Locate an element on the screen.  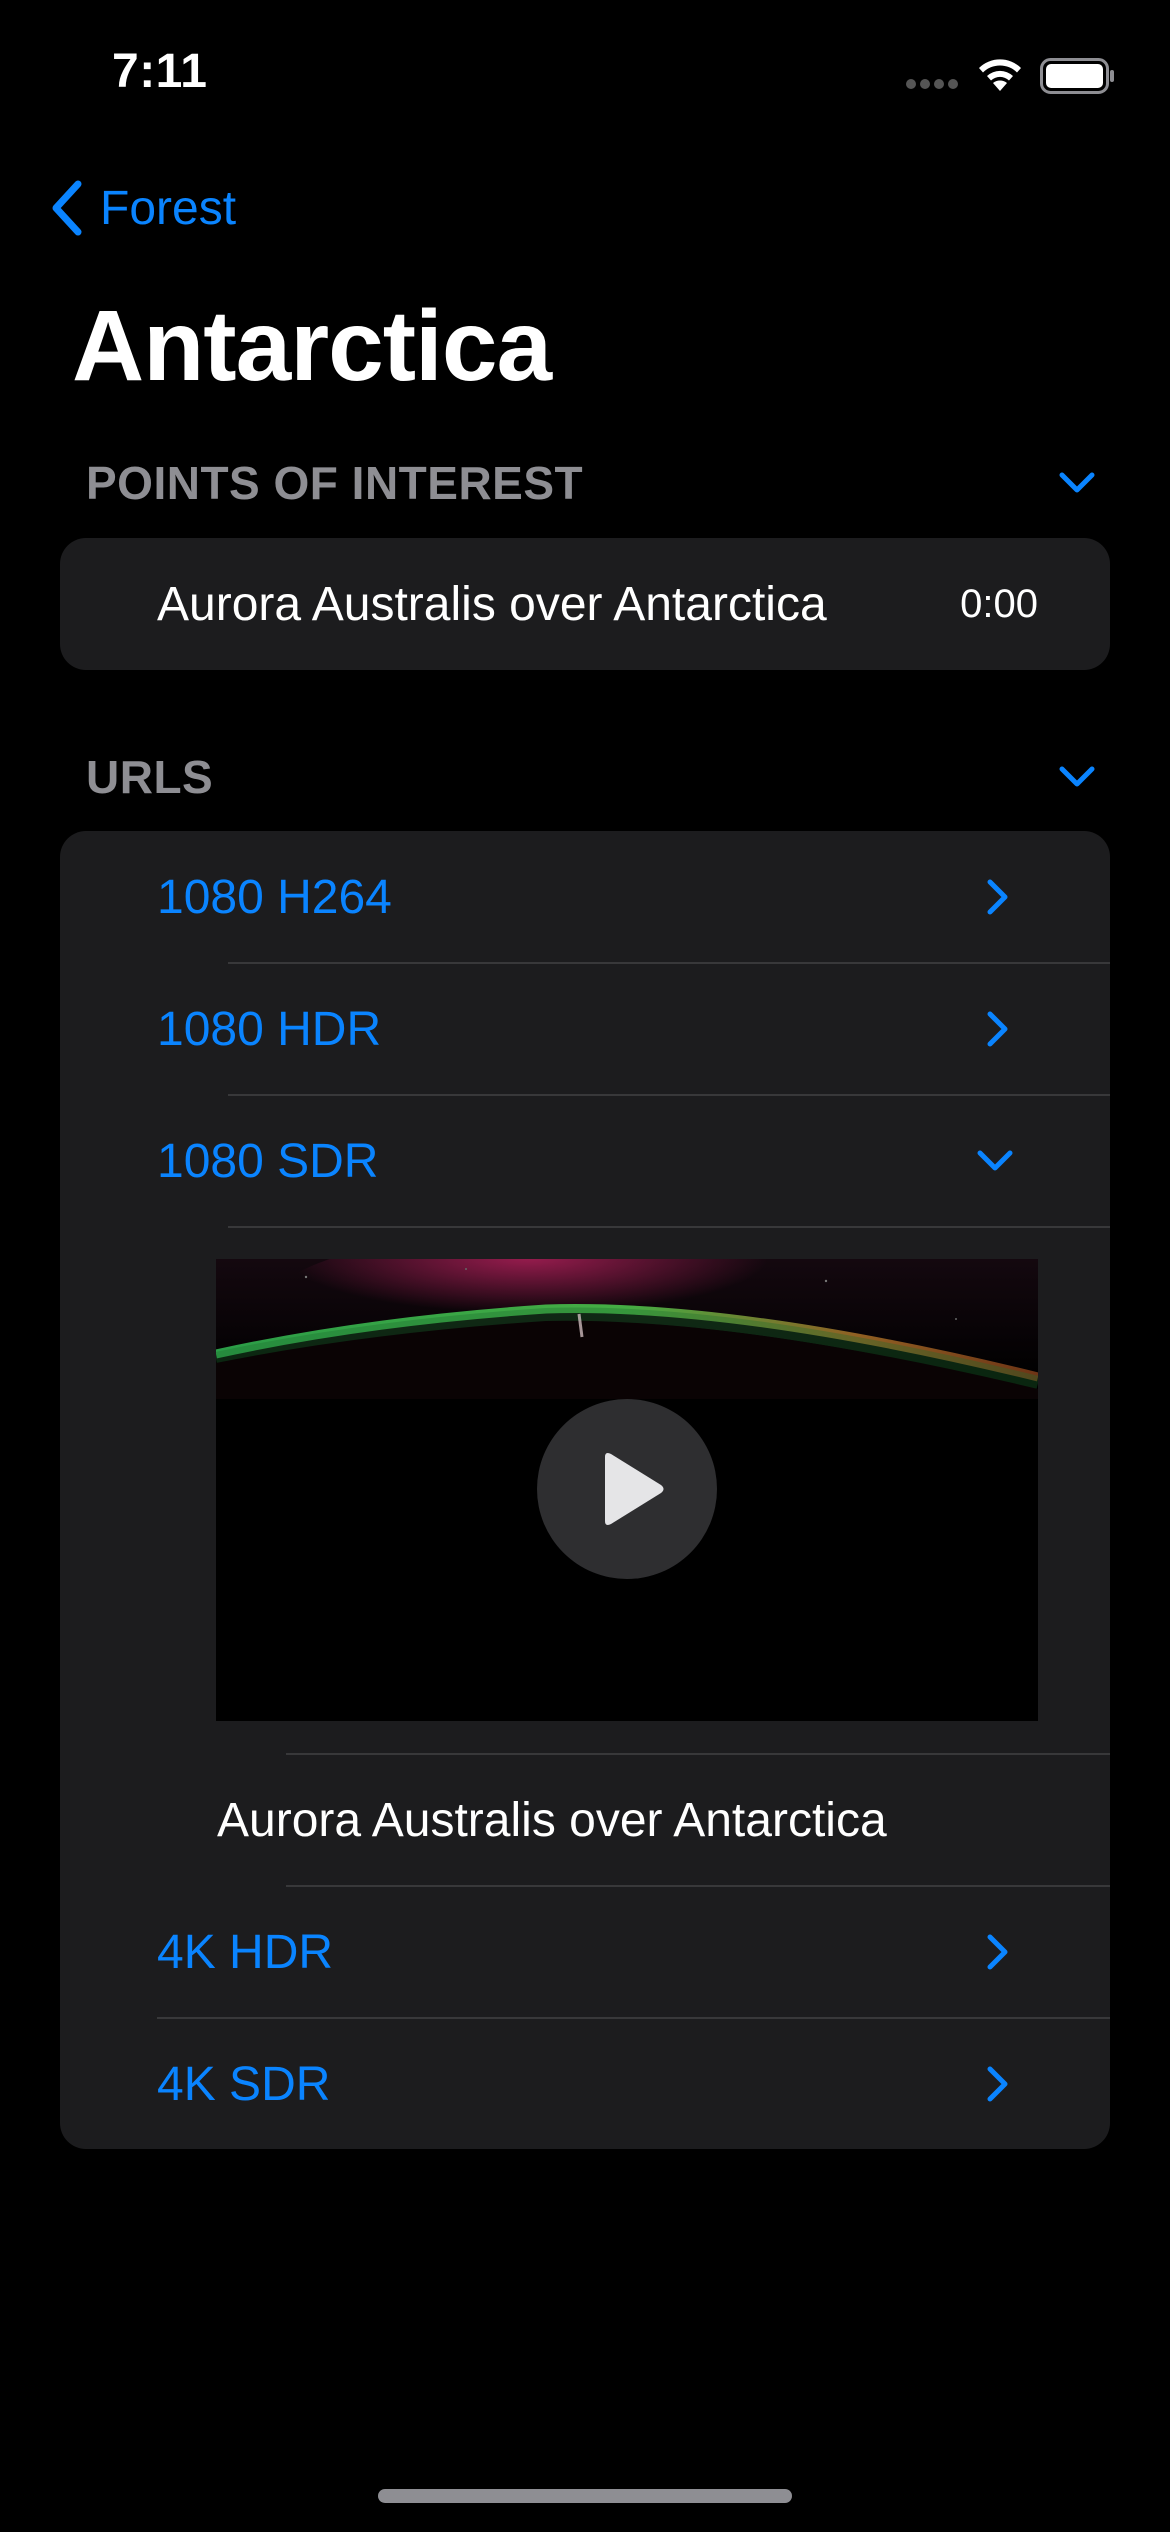
play-button is located at coordinates (627, 1489).